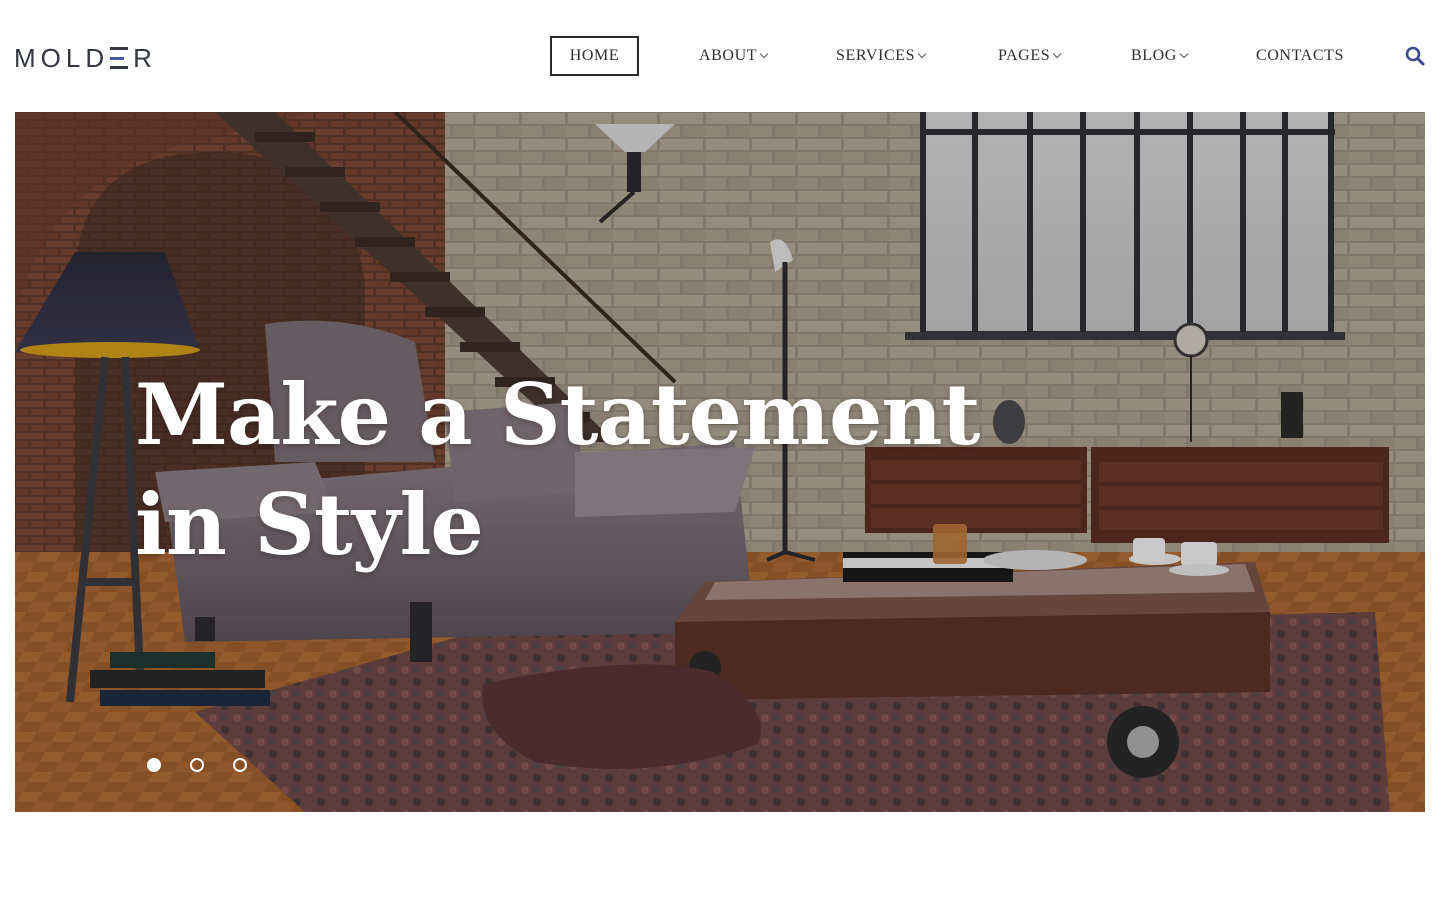  Describe the element at coordinates (728, 55) in the screenshot. I see `nav-about-label: ABOUT` at that location.